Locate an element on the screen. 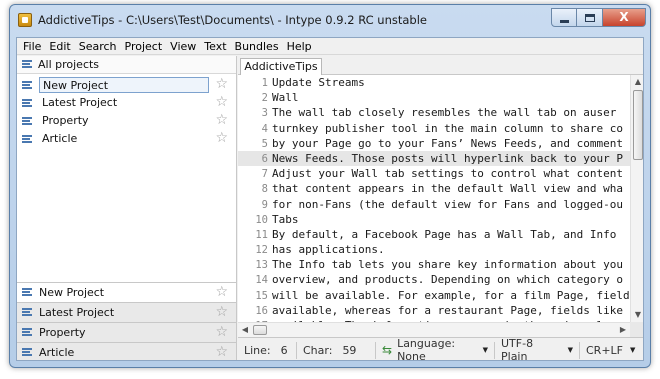 The height and width of the screenshot is (379, 660). menu-text: Text is located at coordinates (215, 46).